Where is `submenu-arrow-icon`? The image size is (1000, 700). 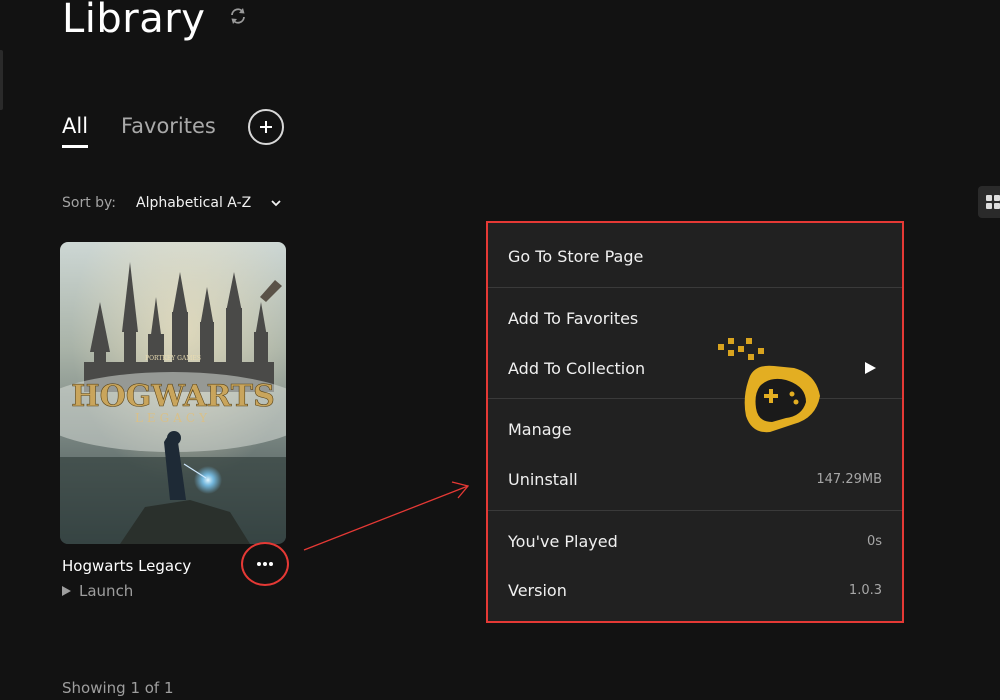
submenu-arrow-icon is located at coordinates (870, 368).